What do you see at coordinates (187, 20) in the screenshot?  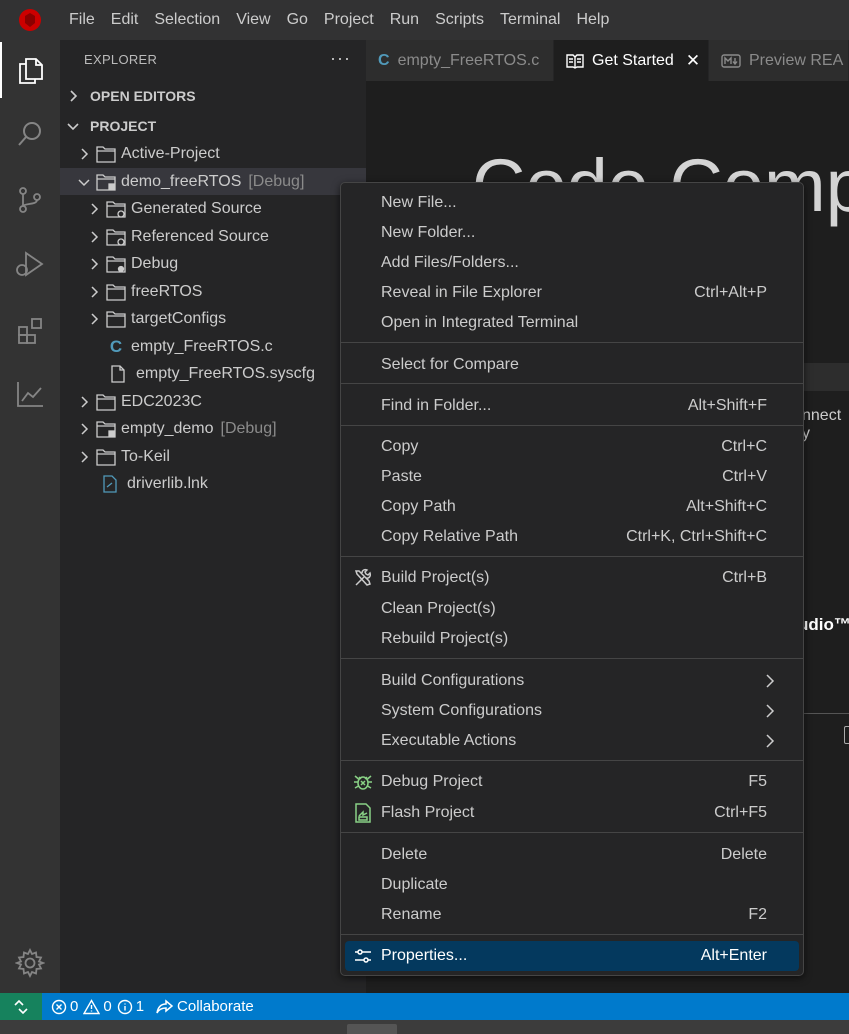 I see `menu-selection: Selection` at bounding box center [187, 20].